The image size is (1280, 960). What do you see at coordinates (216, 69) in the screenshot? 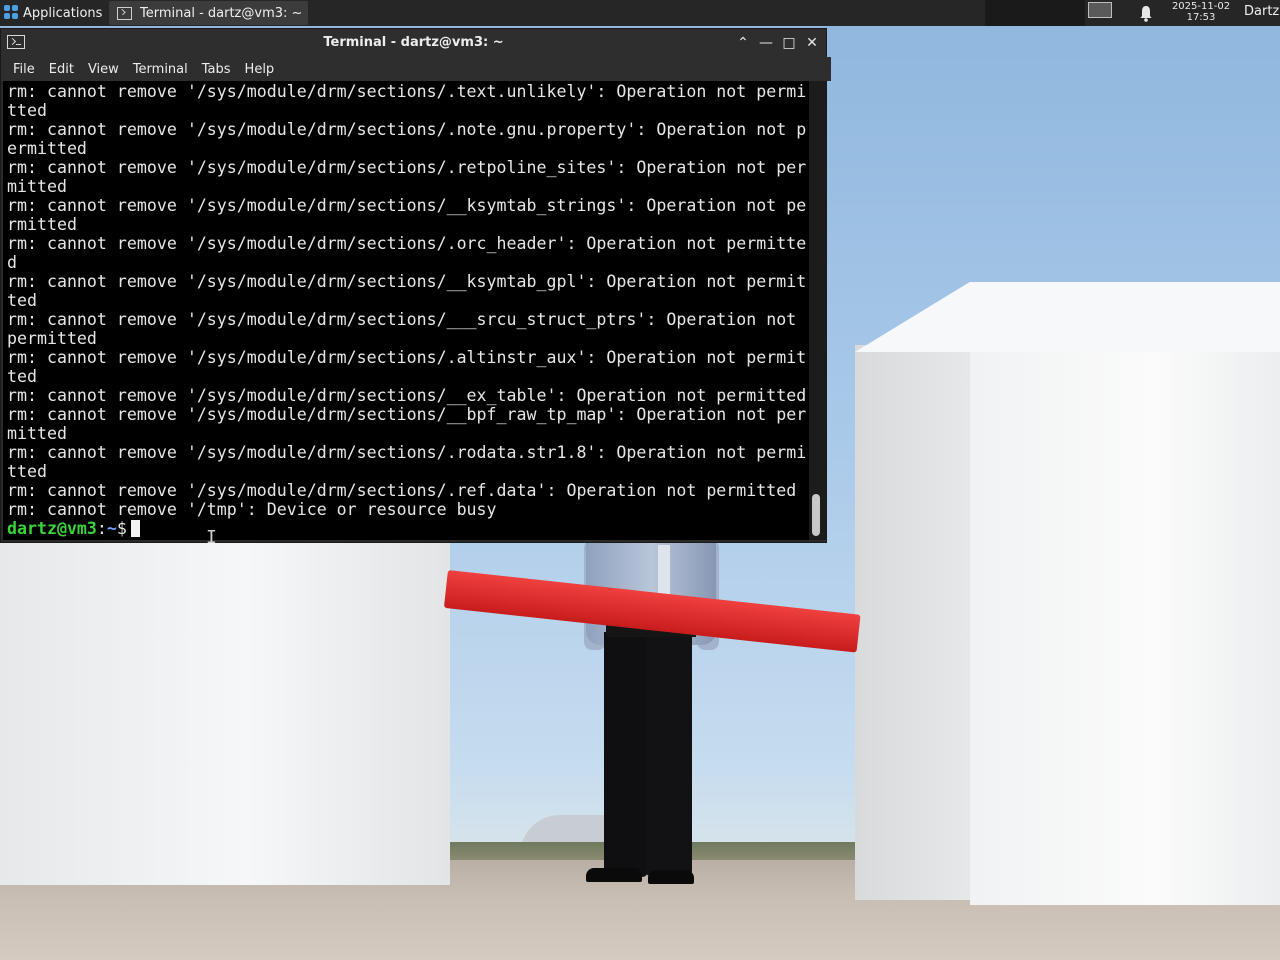
I see `menu-tabs: Tabs` at bounding box center [216, 69].